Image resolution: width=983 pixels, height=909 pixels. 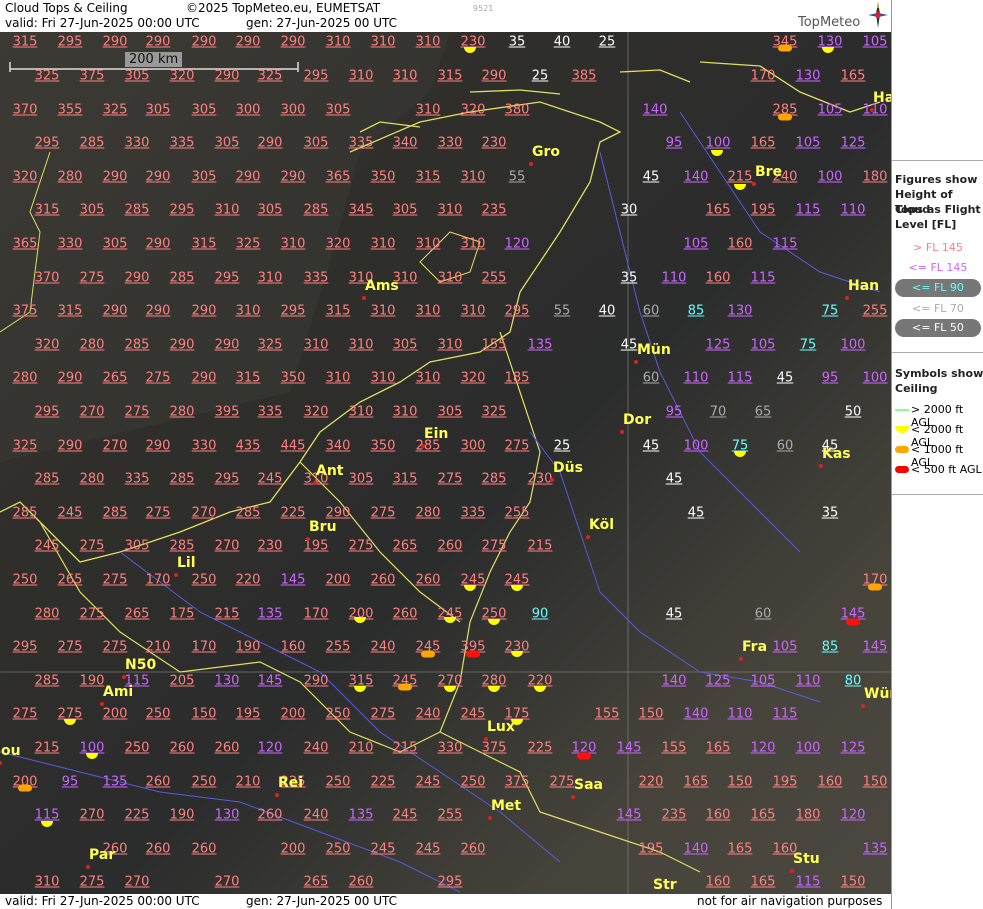 What do you see at coordinates (204, 244) in the screenshot?
I see `cloud-top-value: 315` at bounding box center [204, 244].